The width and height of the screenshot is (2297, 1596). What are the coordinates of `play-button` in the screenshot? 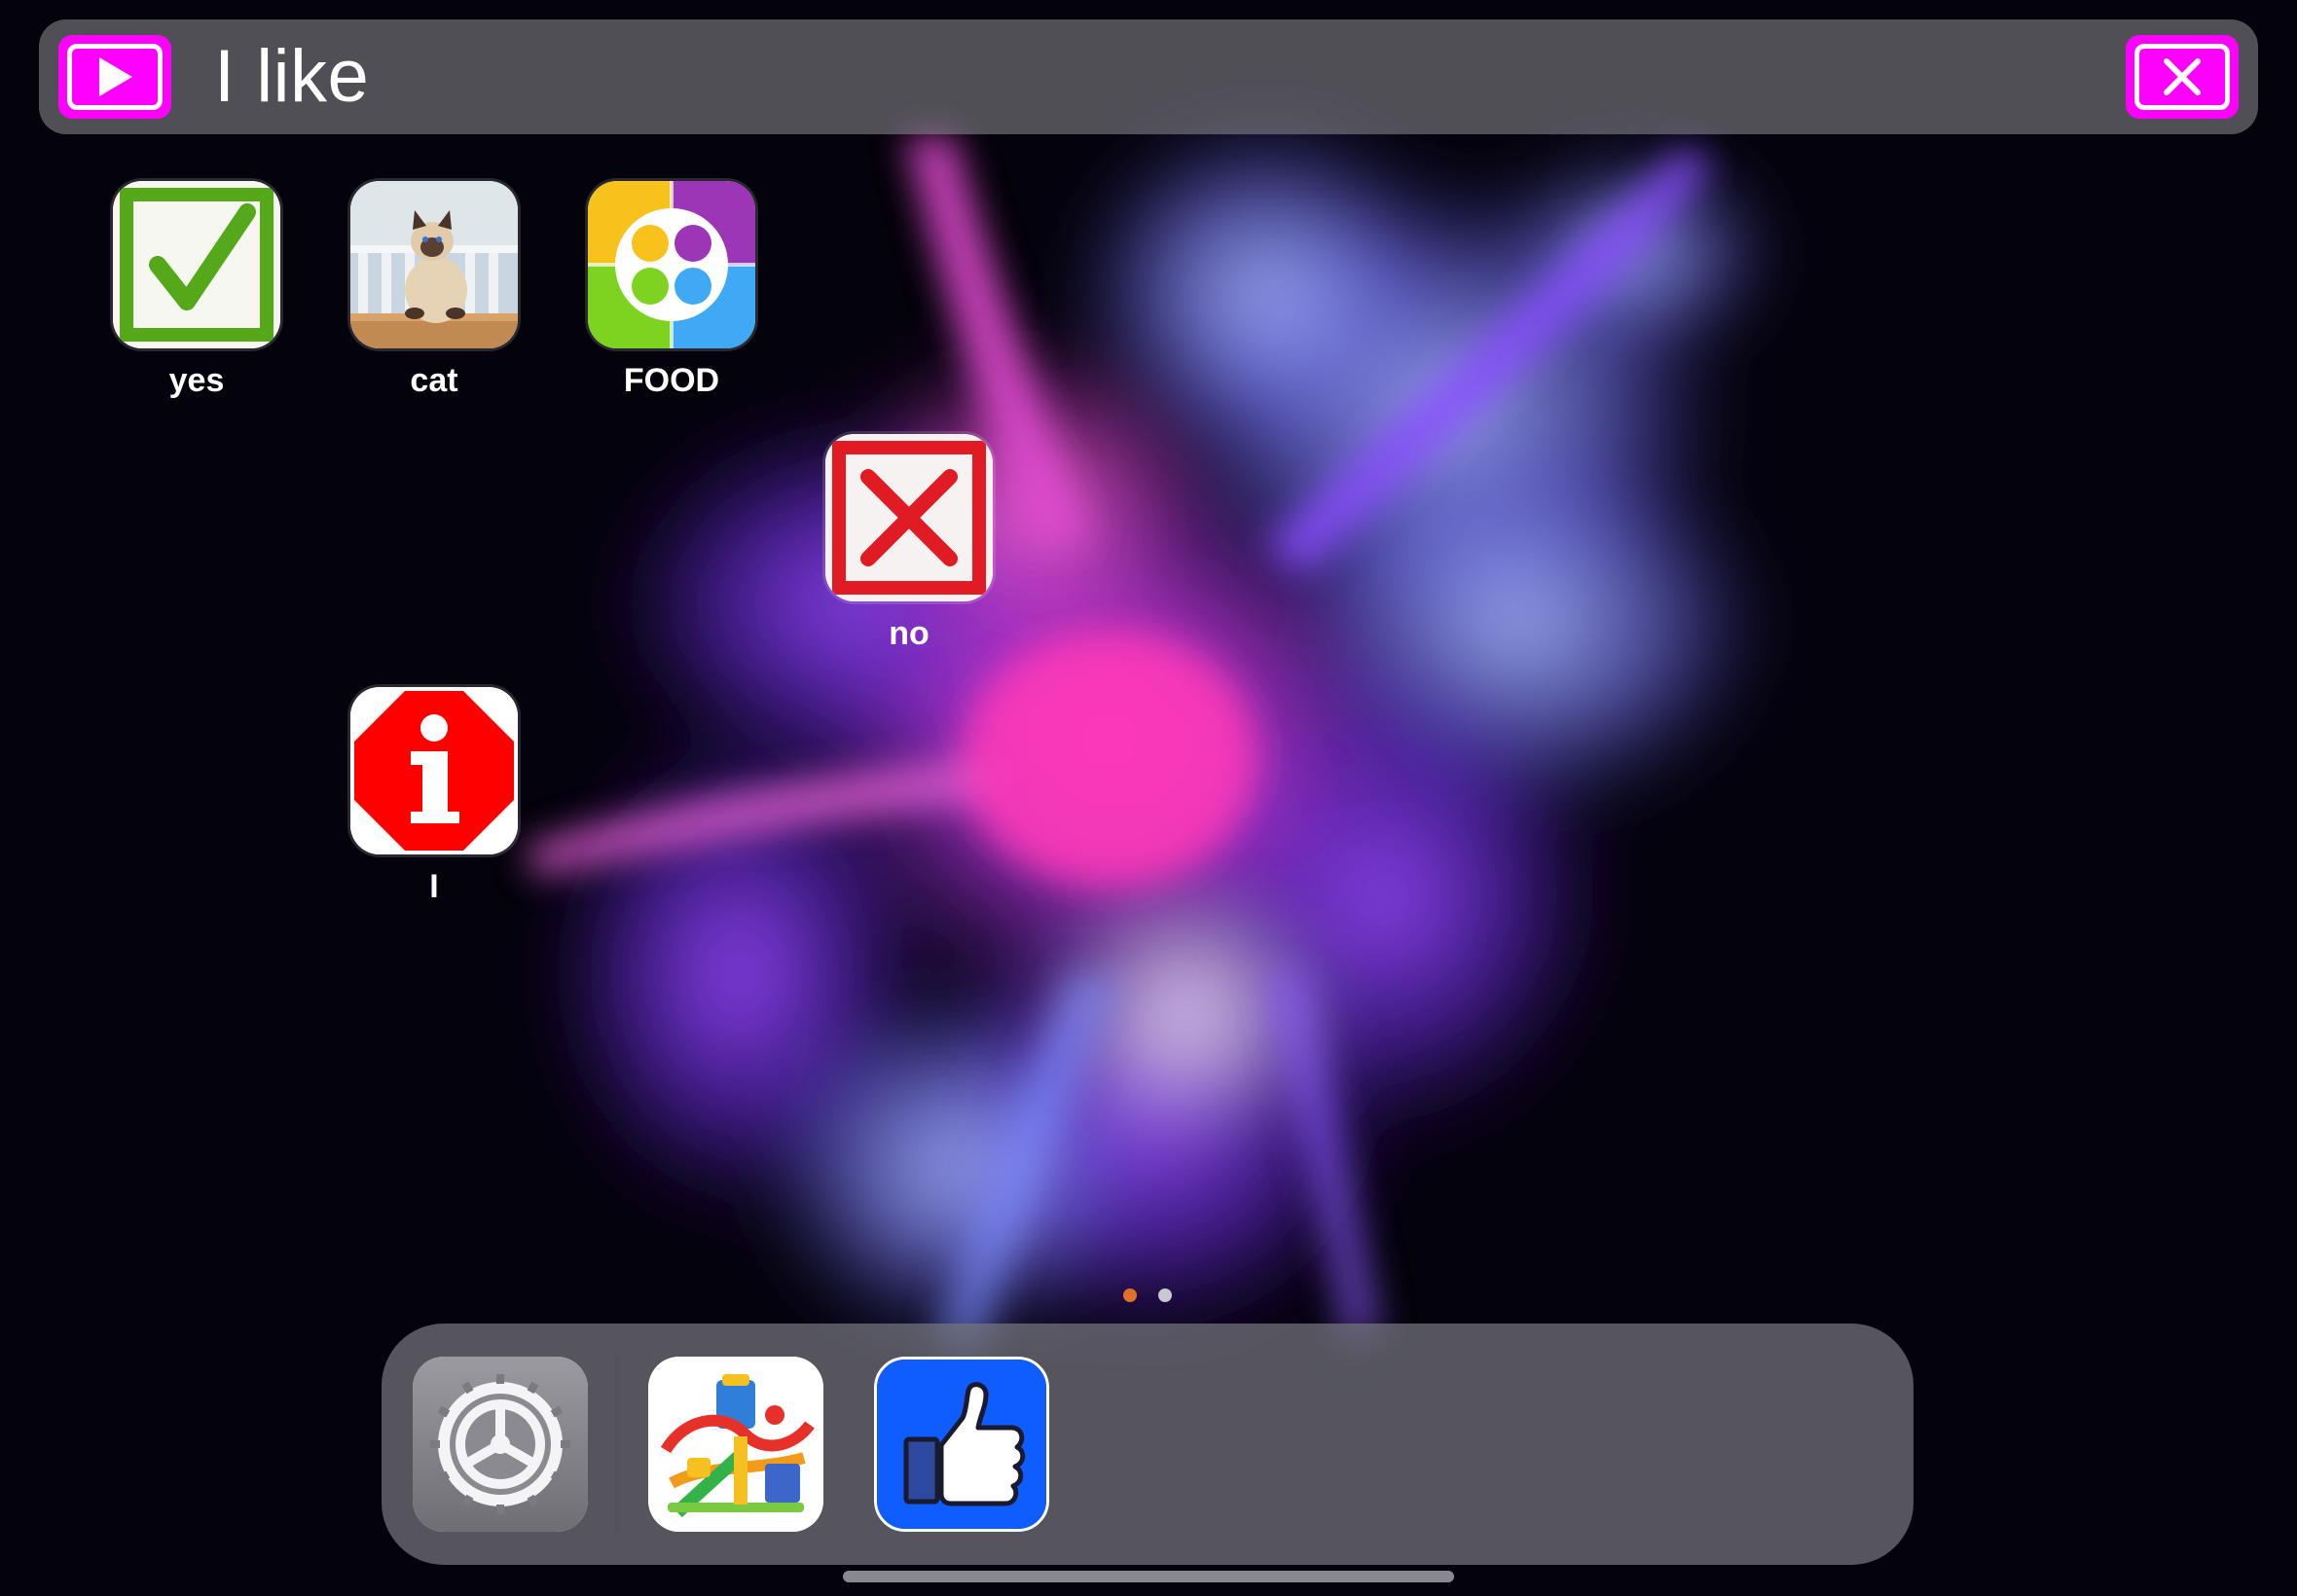 It's located at (114, 77).